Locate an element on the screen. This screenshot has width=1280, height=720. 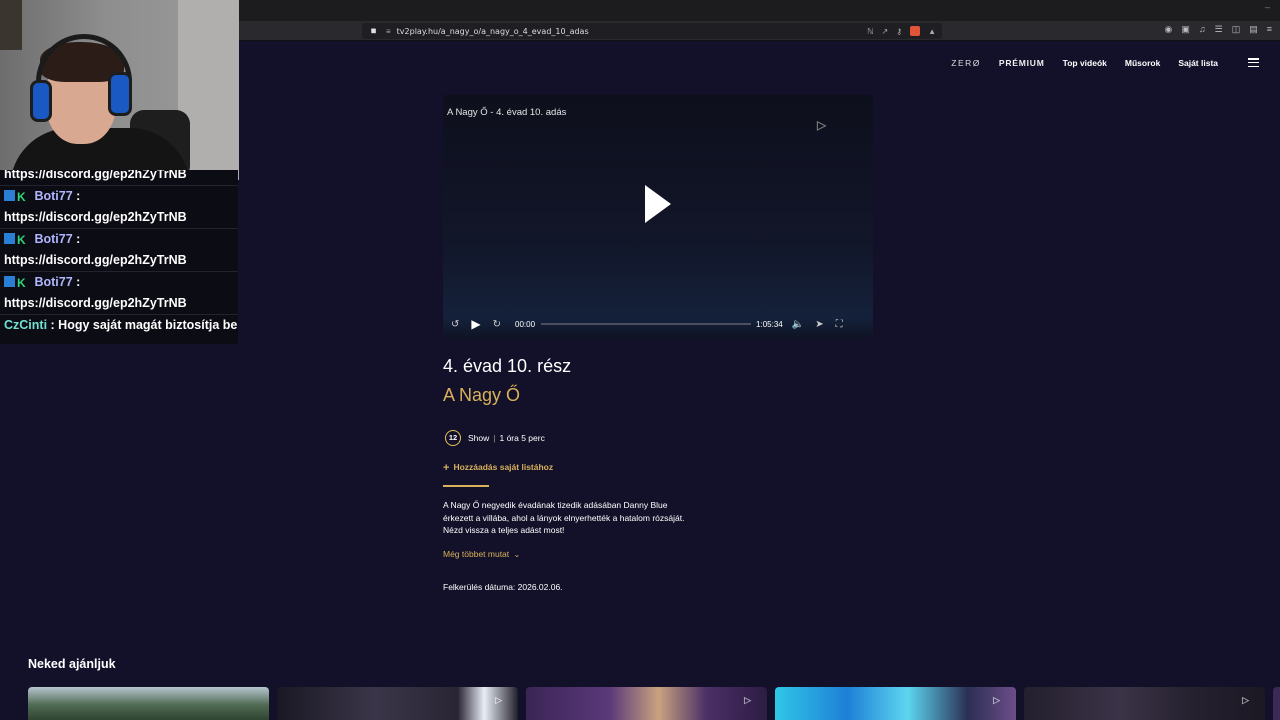
rewards-icon: ▲ is located at coordinates (932, 31).